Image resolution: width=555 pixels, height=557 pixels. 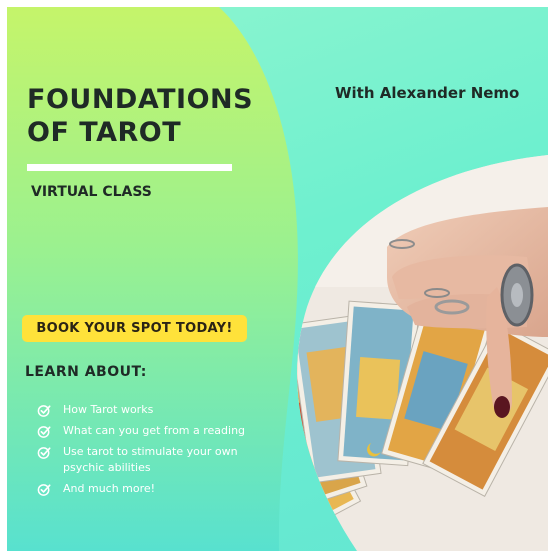 What do you see at coordinates (140, 99) in the screenshot?
I see `class-title-line-1: FOUNDATIONS` at bounding box center [140, 99].